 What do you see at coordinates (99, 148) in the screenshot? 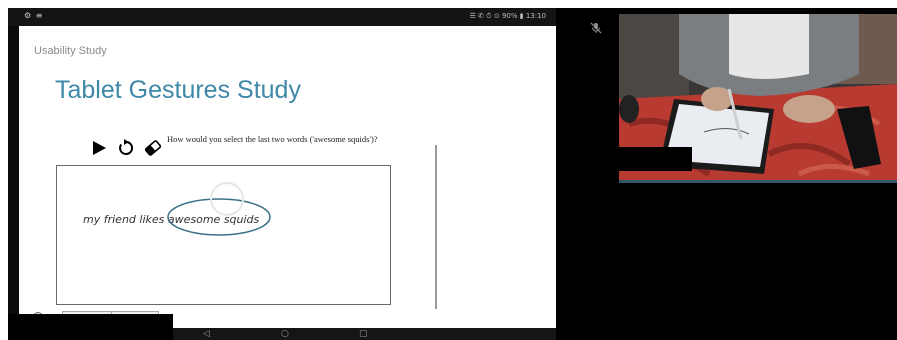
I see `play-icon` at bounding box center [99, 148].